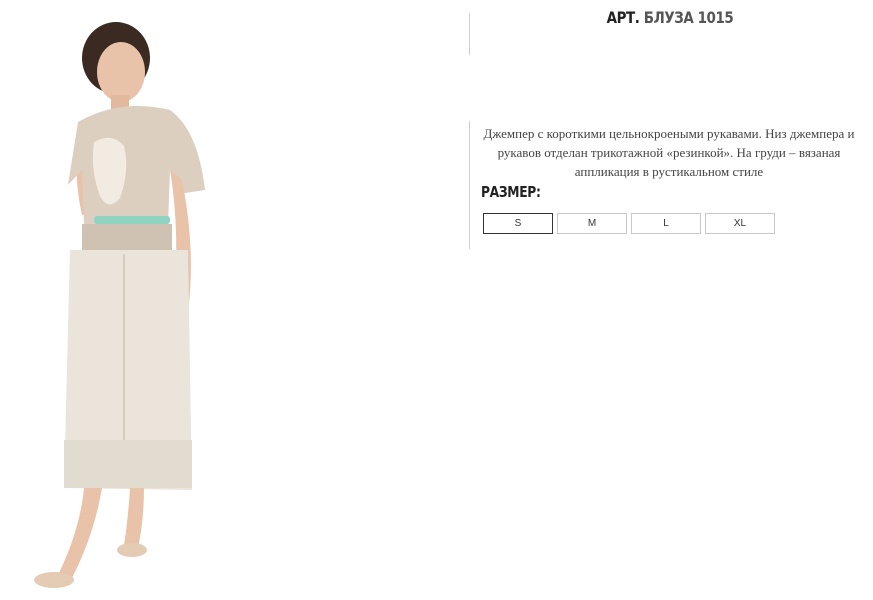  Describe the element at coordinates (740, 223) in the screenshot. I see `size-option-xl: XL` at that location.